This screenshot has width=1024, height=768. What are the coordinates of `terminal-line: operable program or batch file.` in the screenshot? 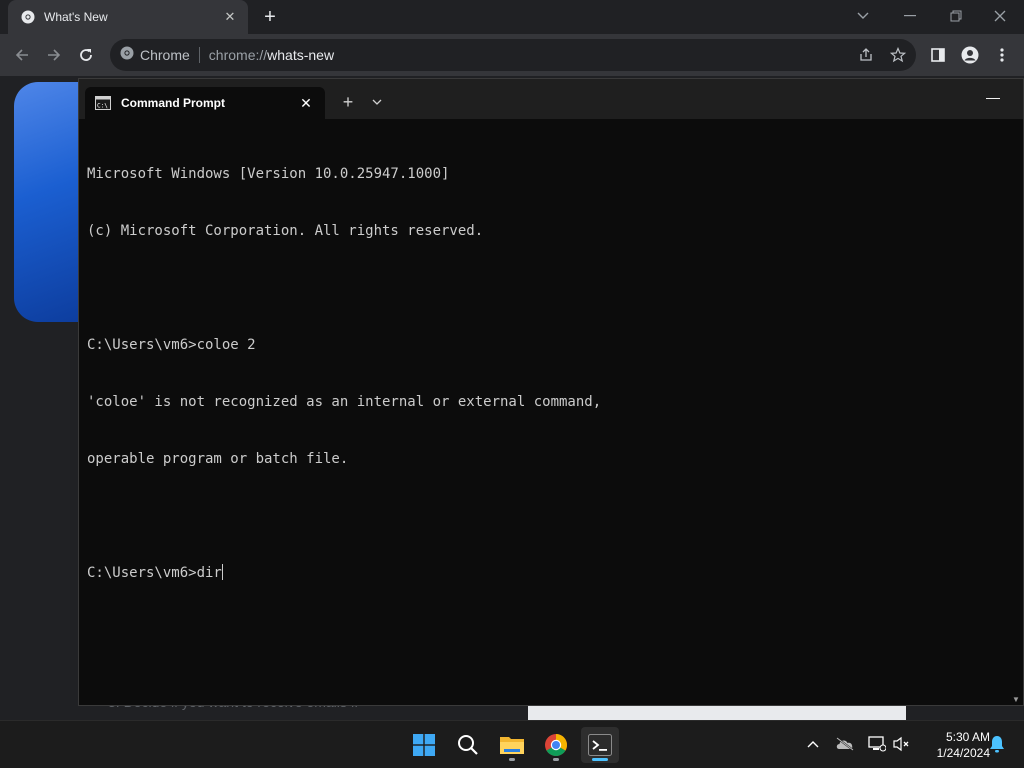 It's located at (218, 459).